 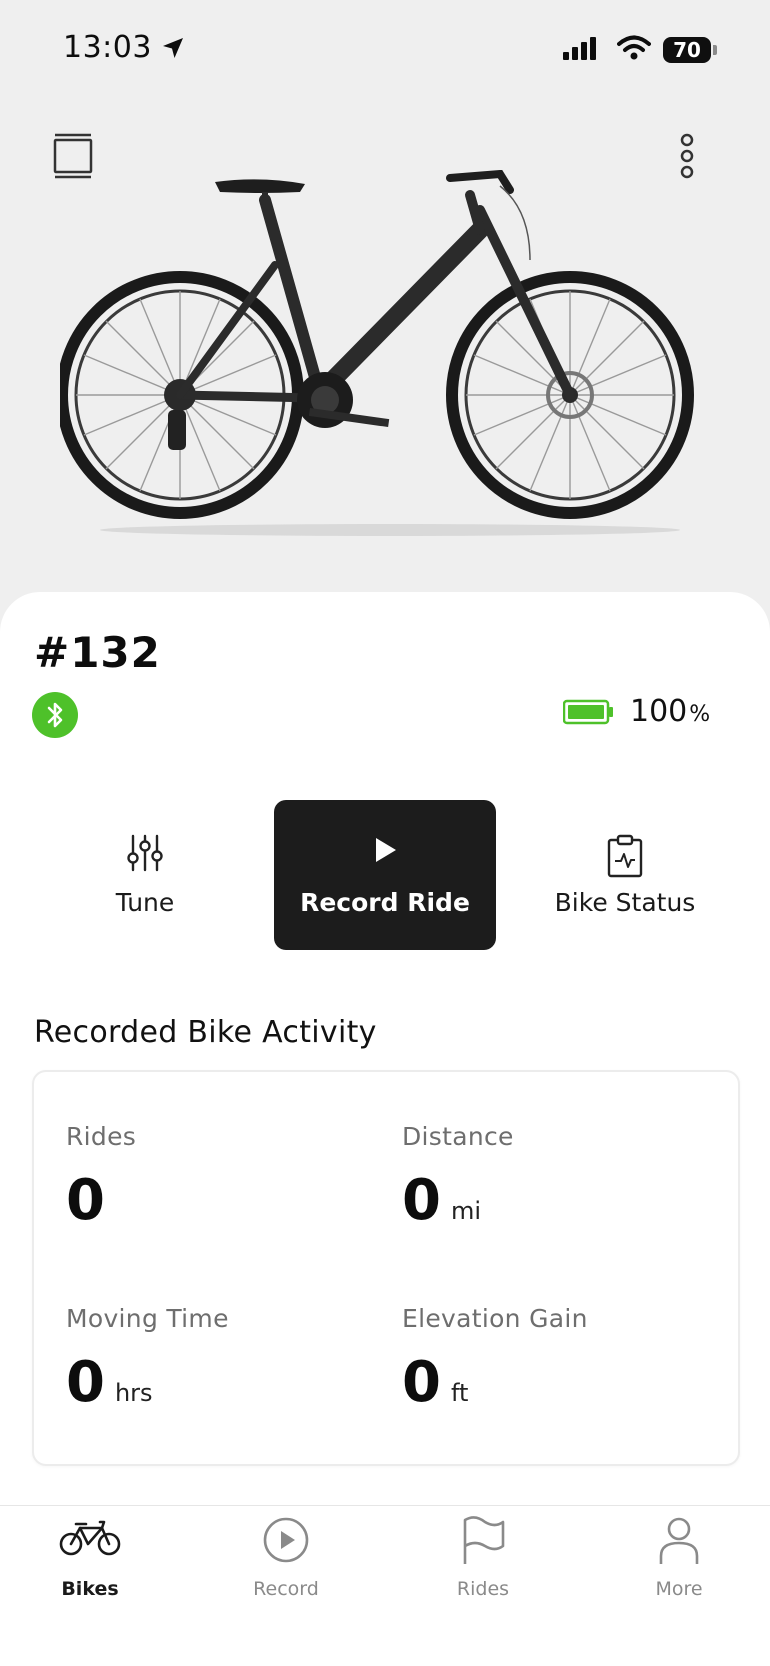 I want to click on tab-label: Record, so click(x=286, y=1589).